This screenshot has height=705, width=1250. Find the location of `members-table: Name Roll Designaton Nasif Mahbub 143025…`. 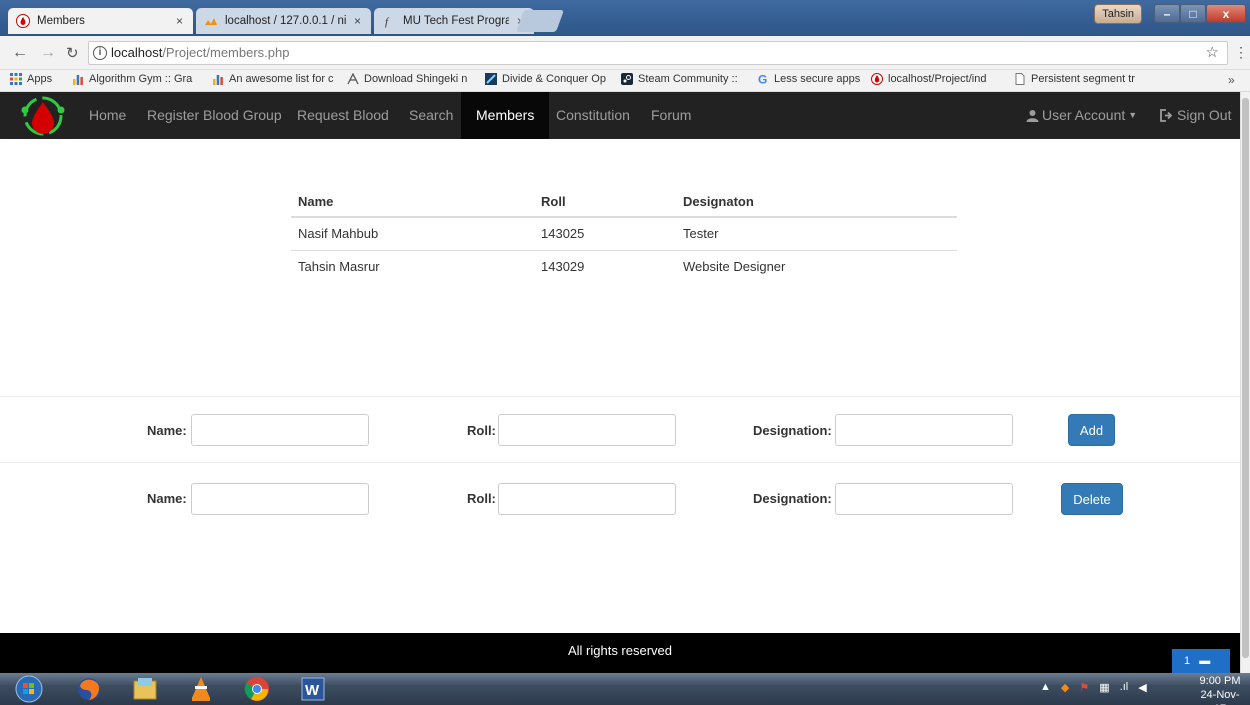

members-table: Name Roll Designaton Nasif Mahbub 143025… is located at coordinates (624, 234).